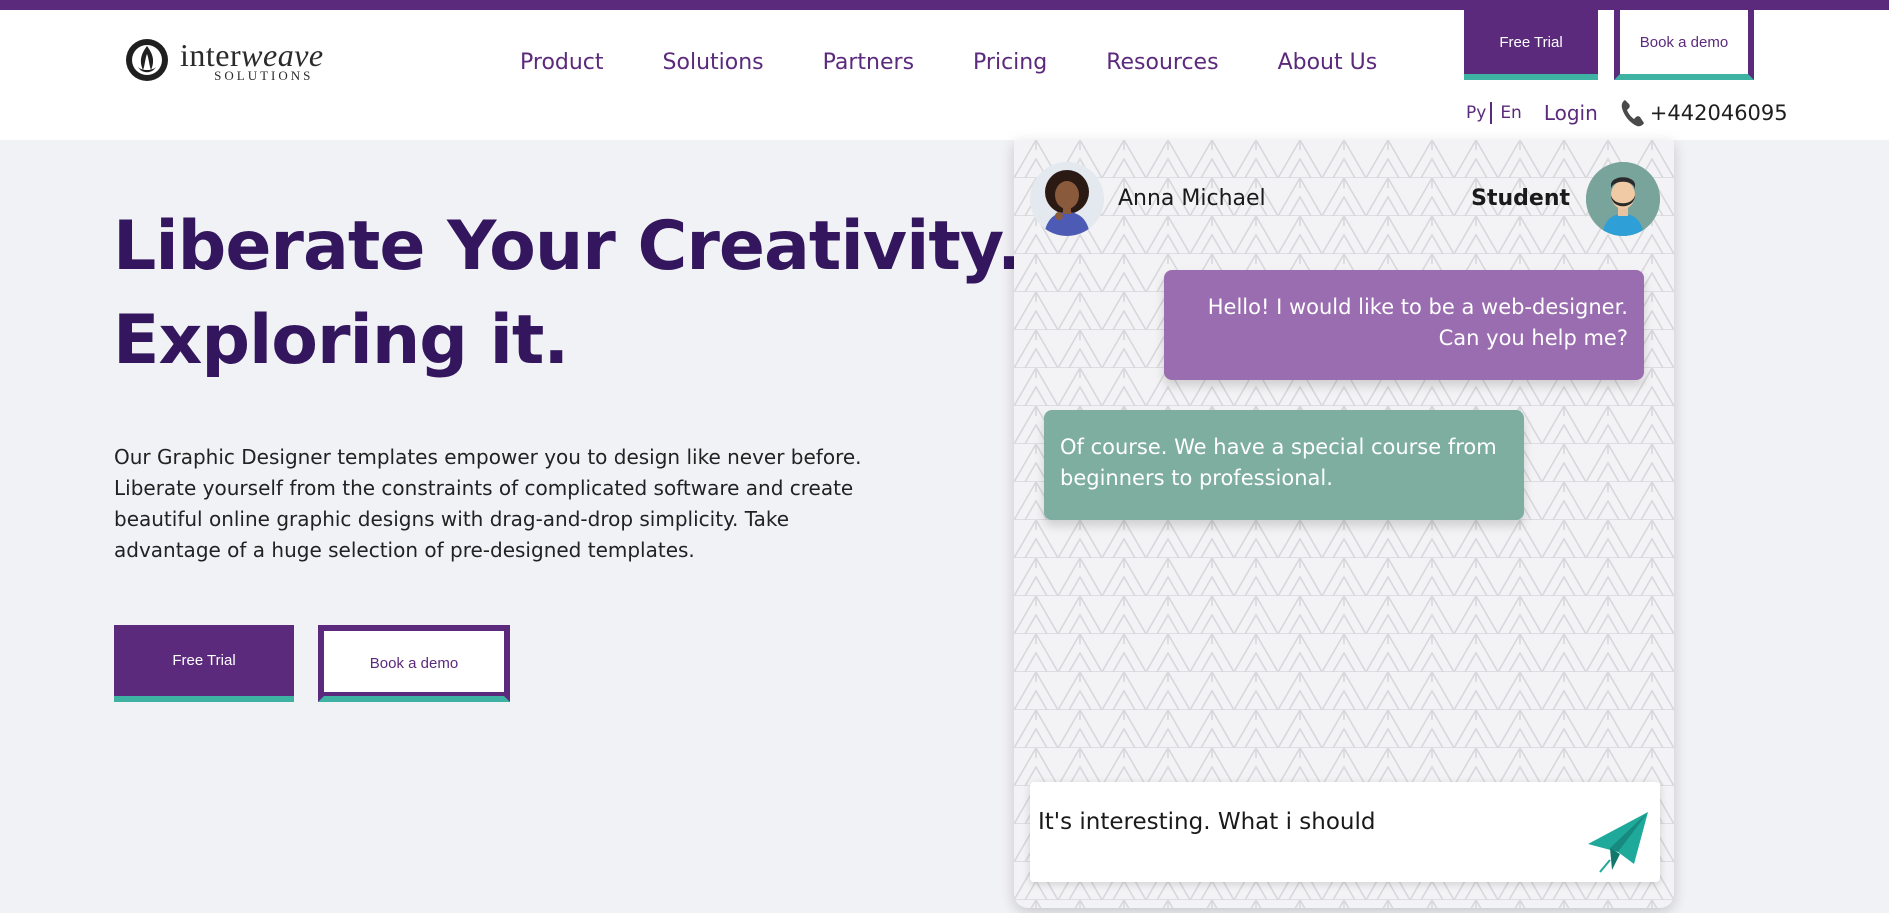 The width and height of the screenshot is (1889, 913). I want to click on man-avatar-icon, so click(1623, 199).